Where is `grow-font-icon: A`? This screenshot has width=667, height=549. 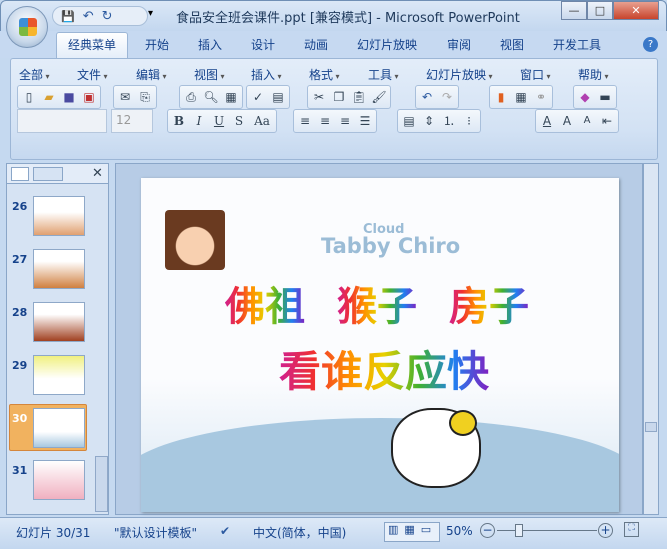 grow-font-icon: A is located at coordinates (567, 121).